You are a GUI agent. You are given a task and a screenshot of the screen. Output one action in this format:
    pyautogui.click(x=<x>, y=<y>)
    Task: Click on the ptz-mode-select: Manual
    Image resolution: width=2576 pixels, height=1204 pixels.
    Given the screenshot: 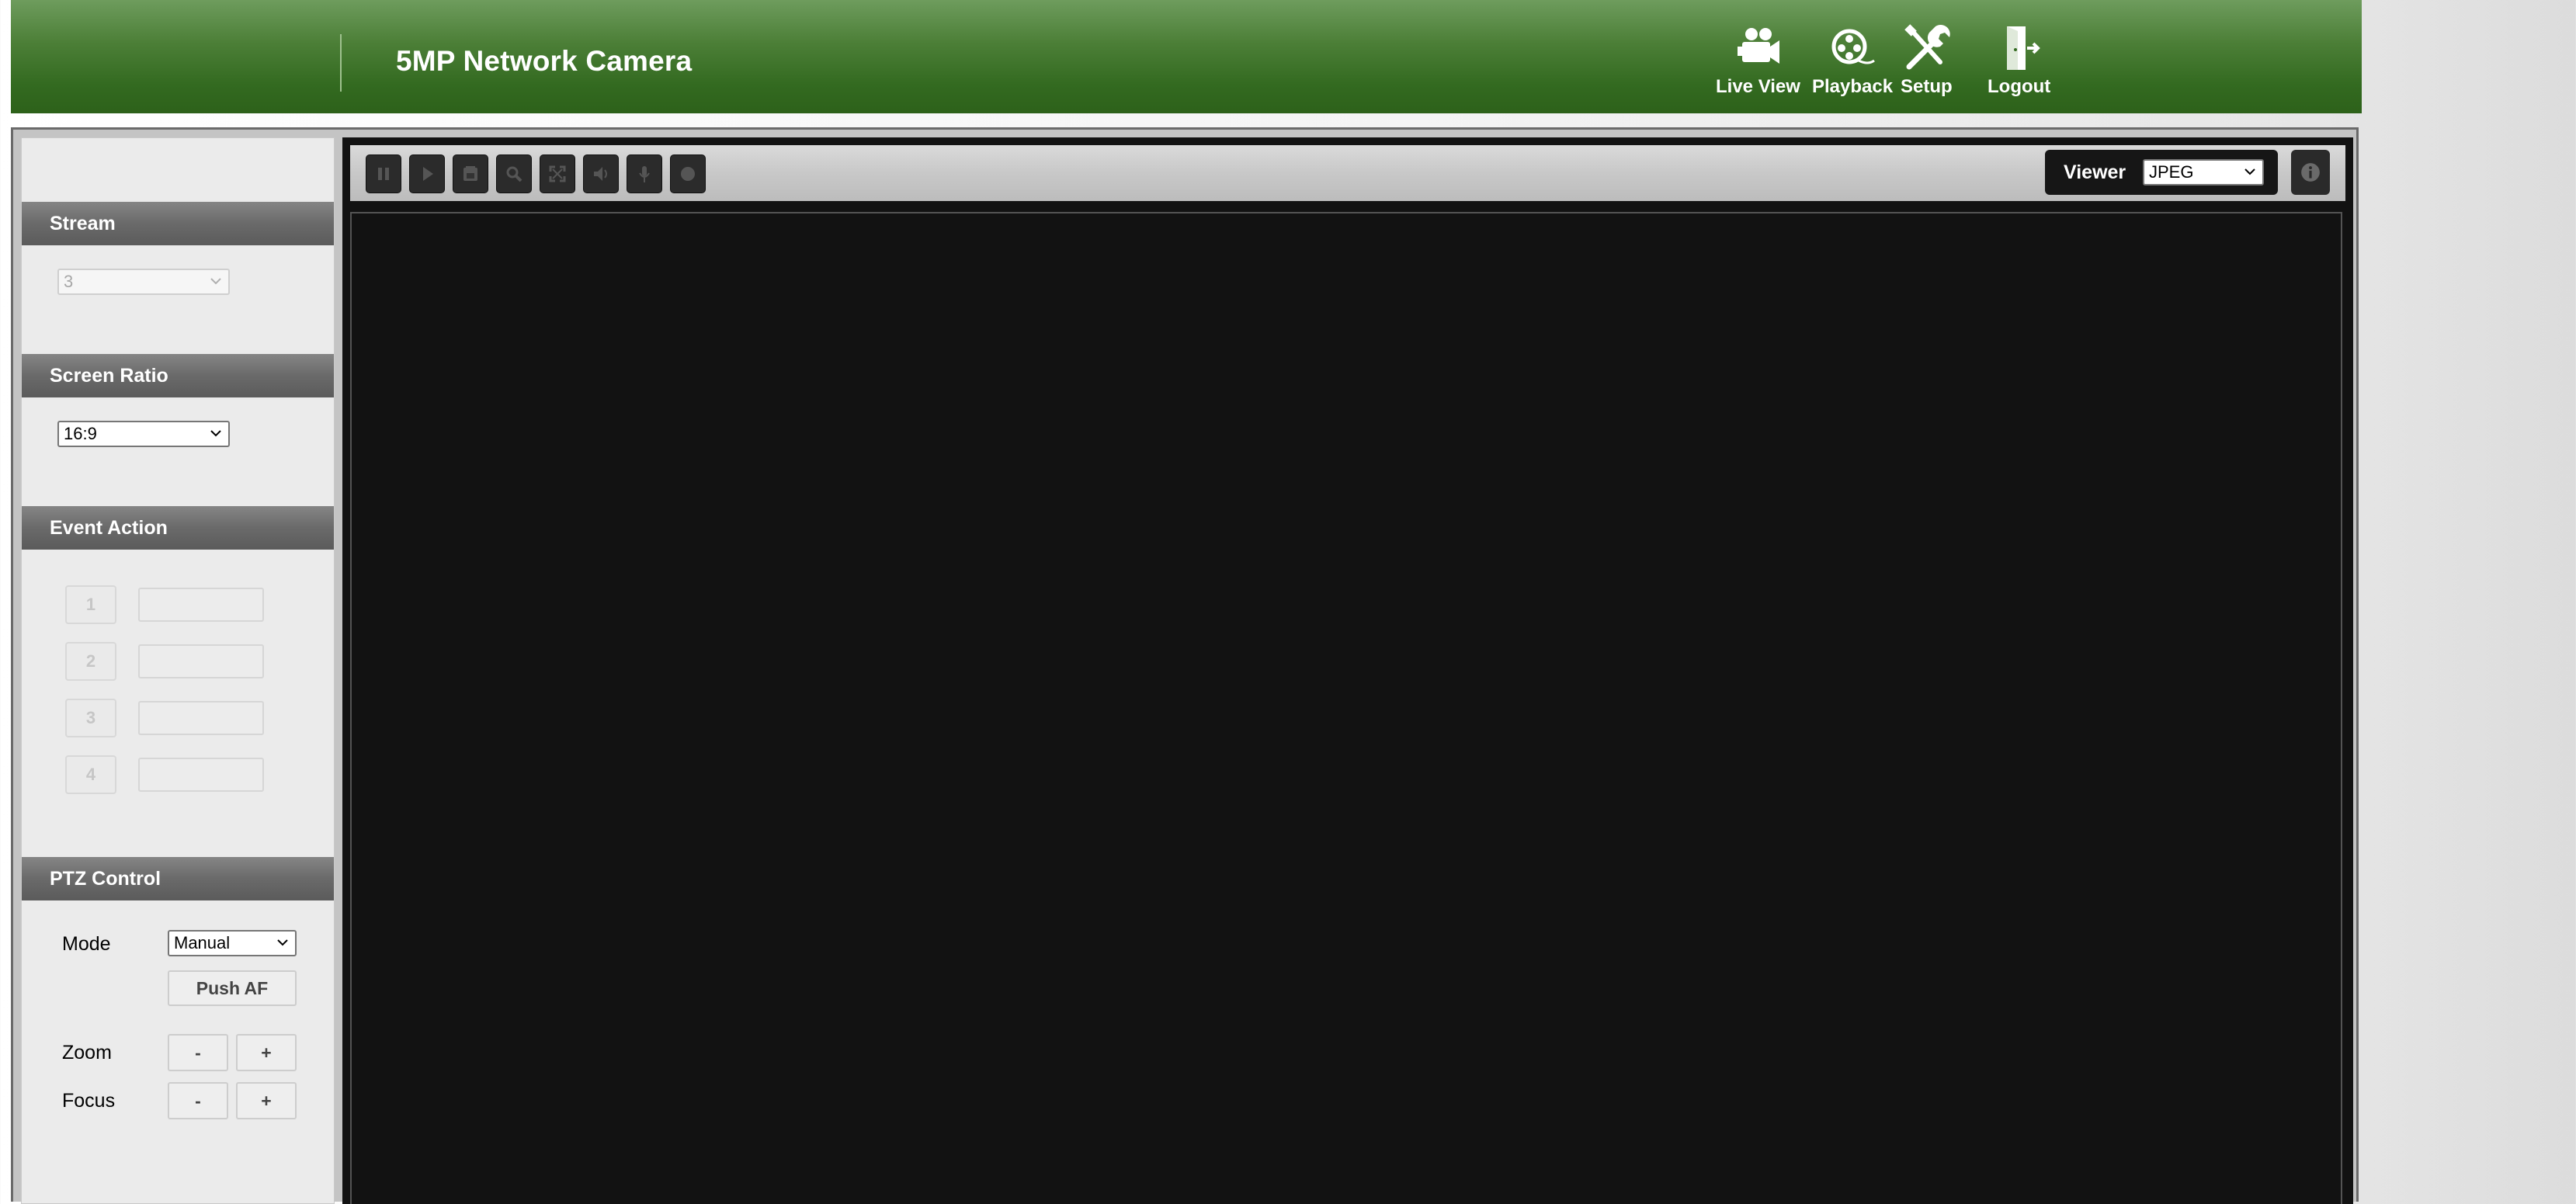 What is the action you would take?
    pyautogui.click(x=232, y=943)
    